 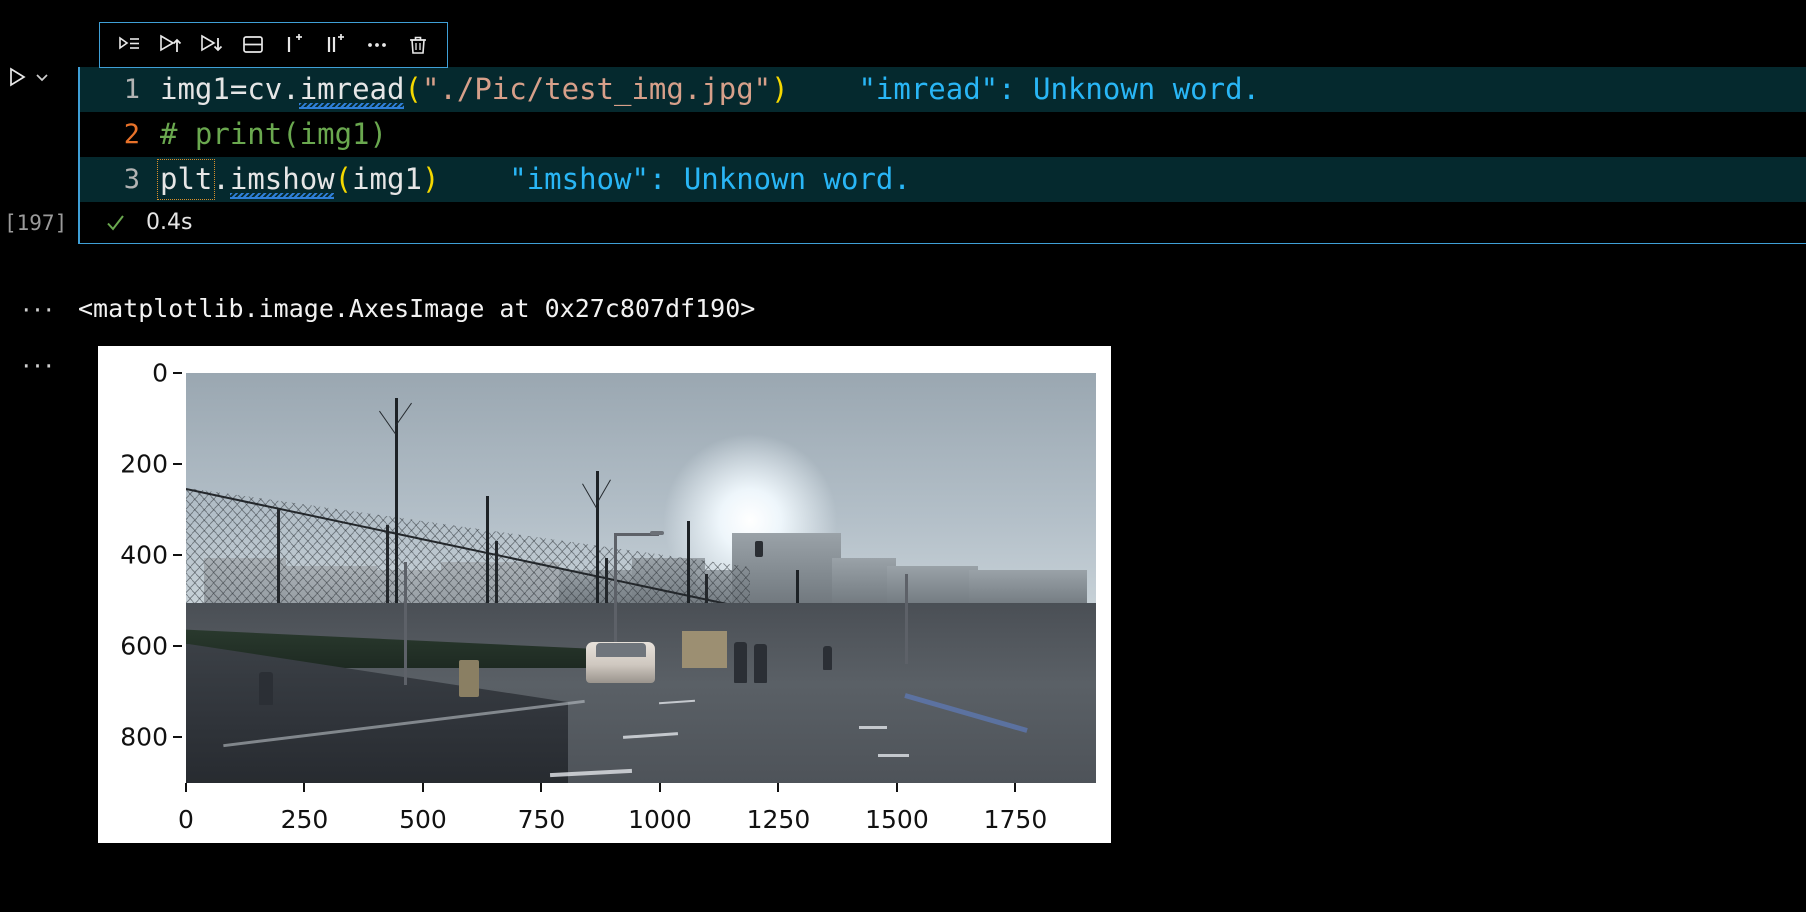 I want to click on traffic-signal, so click(x=758, y=549).